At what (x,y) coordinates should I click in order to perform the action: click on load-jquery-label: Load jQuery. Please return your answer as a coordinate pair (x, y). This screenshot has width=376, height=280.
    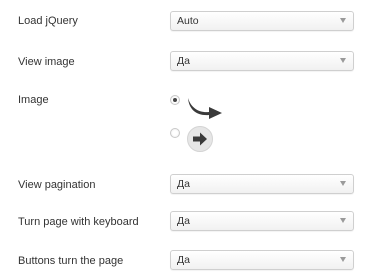
    Looking at the image, I should click on (48, 21).